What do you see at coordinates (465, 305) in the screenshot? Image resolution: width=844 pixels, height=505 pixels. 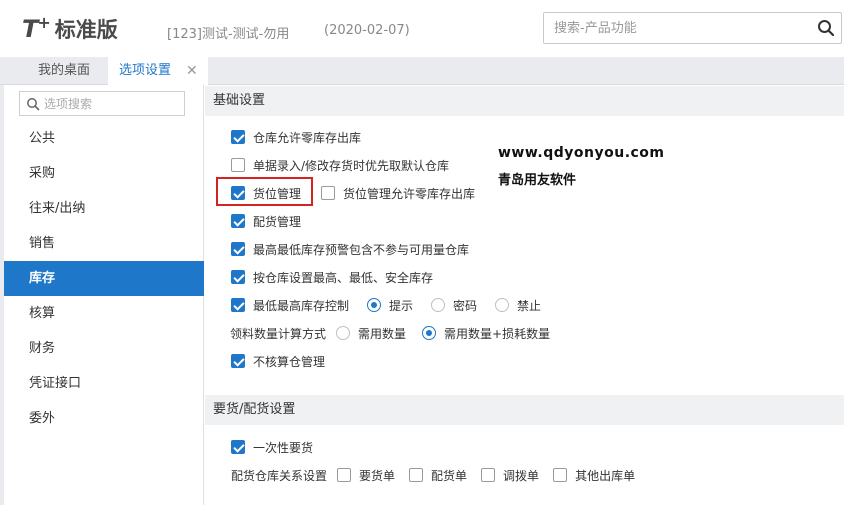 I see `radio-label: 密码` at bounding box center [465, 305].